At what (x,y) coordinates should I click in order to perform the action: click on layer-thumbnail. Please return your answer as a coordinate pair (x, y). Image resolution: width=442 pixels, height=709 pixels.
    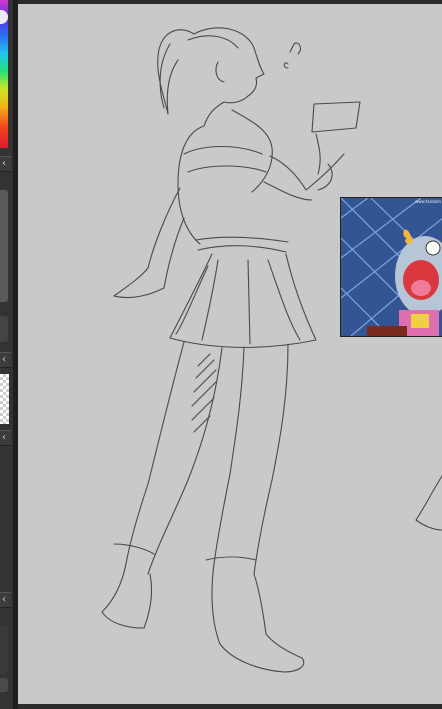
    Looking at the image, I should click on (4, 399).